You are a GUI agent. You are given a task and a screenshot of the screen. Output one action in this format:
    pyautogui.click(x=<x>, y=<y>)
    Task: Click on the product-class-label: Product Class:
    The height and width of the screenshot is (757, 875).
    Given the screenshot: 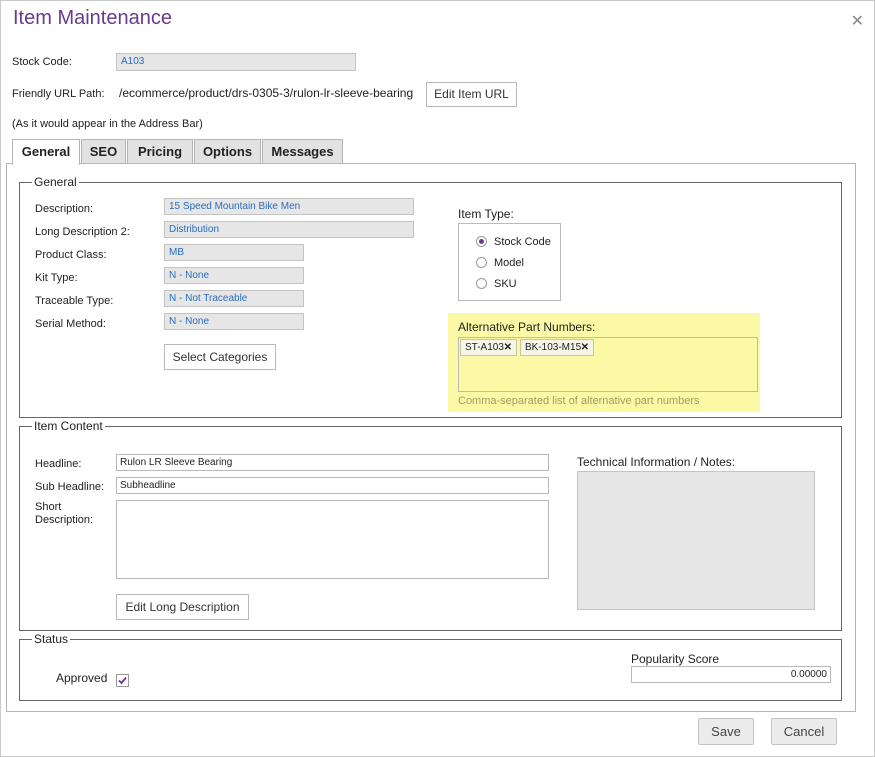 What is the action you would take?
    pyautogui.click(x=71, y=255)
    